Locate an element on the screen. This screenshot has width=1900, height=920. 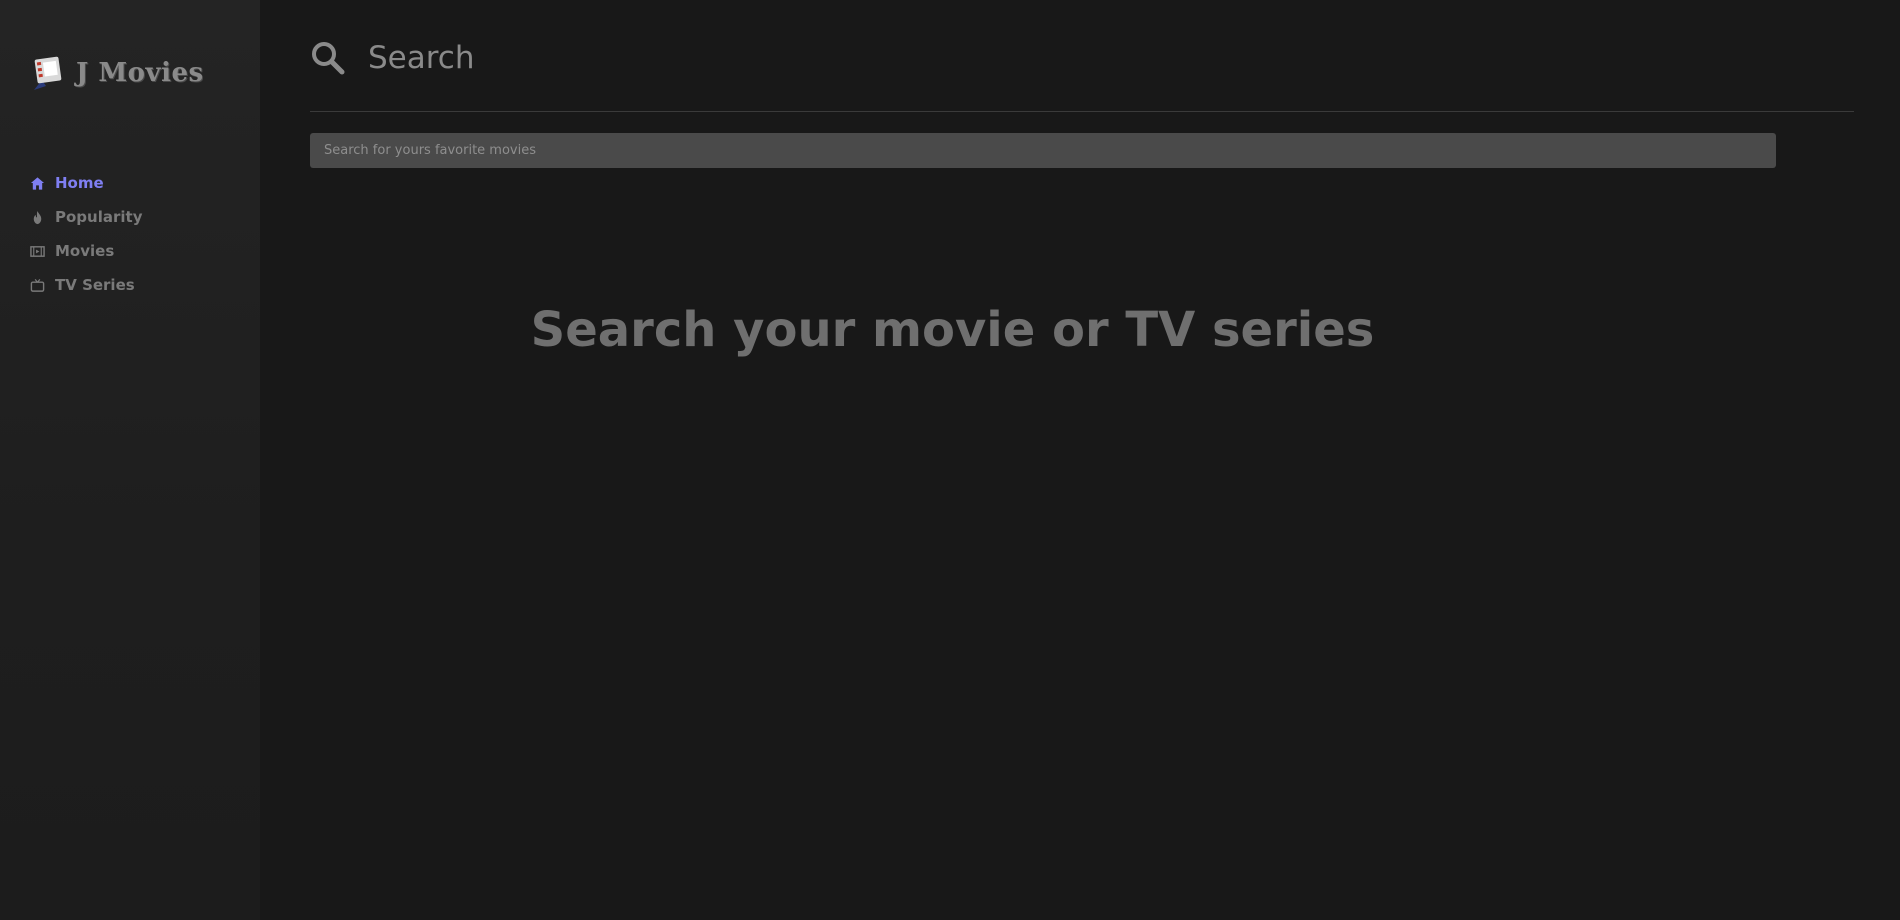
sidebar-item-label: Movies is located at coordinates (85, 251).